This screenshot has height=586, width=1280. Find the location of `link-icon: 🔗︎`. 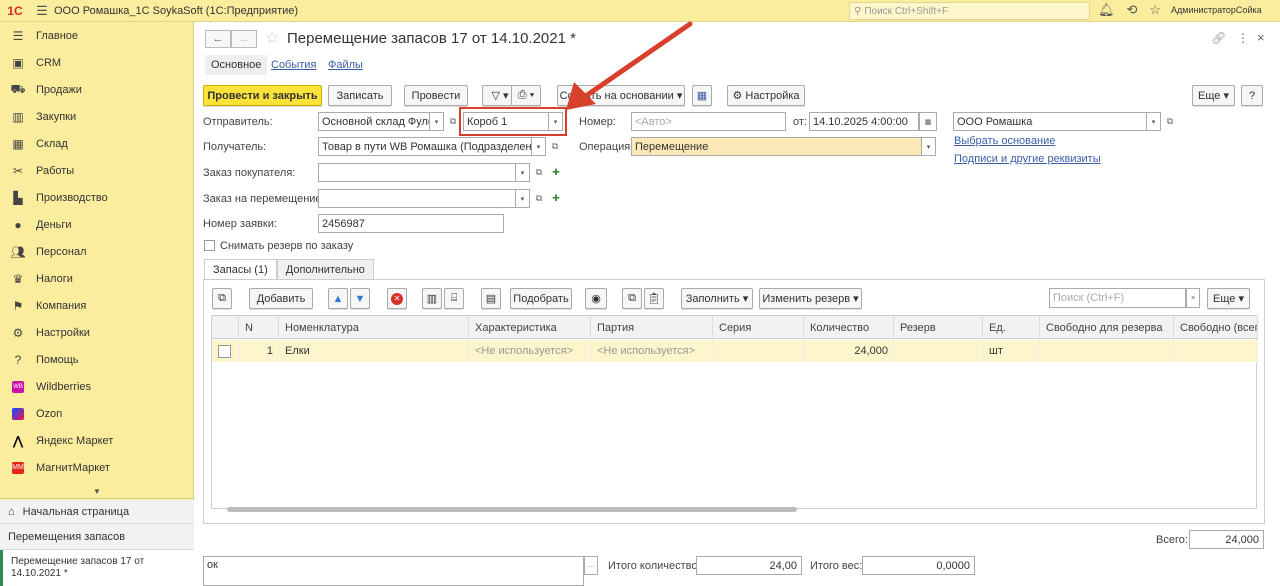

link-icon: 🔗︎ is located at coordinates (1218, 38).